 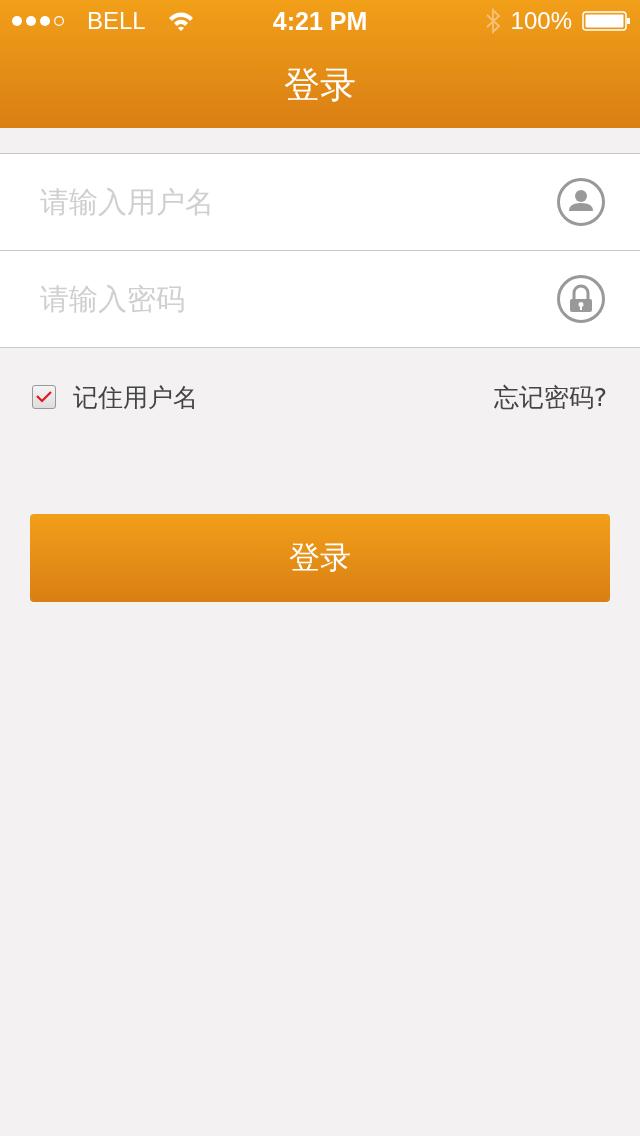 I want to click on remember-label: 记住用户名, so click(x=135, y=397).